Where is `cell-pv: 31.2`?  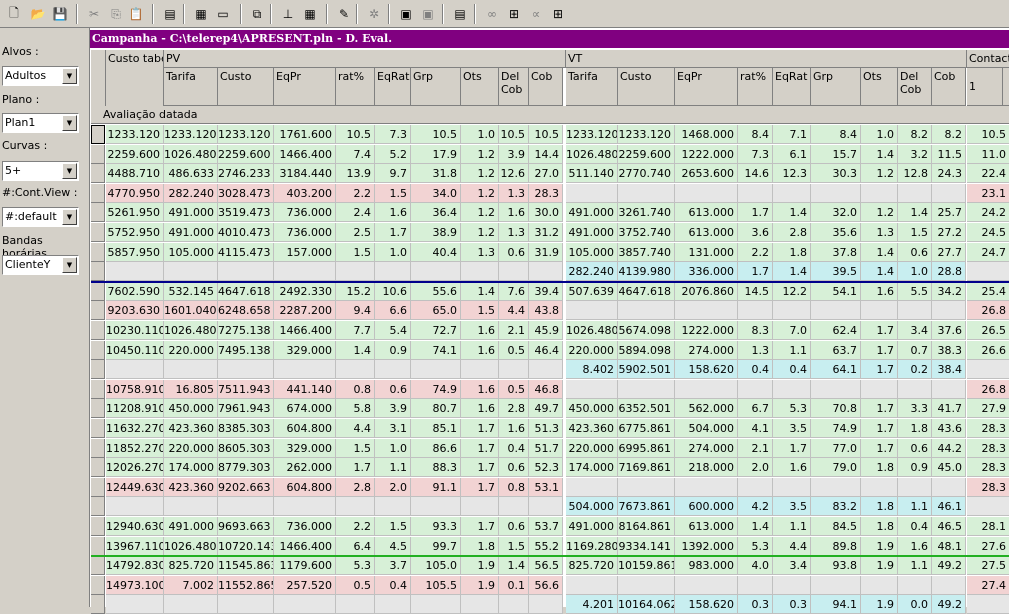 cell-pv: 31.2 is located at coordinates (546, 232).